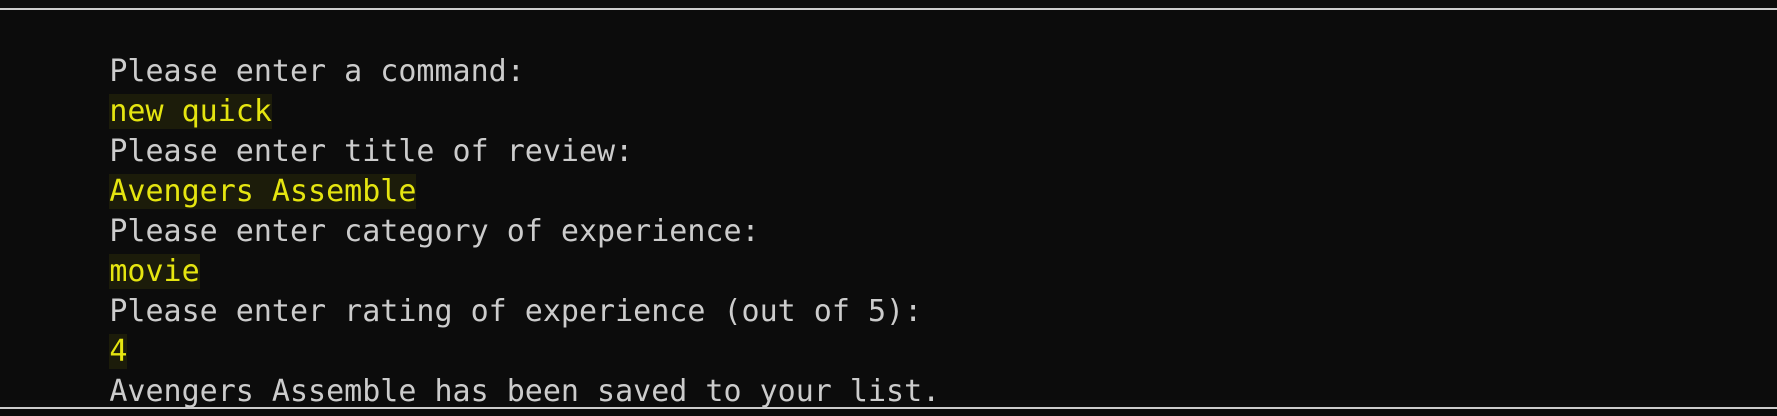  Describe the element at coordinates (888, 408) in the screenshot. I see `bottom-divider` at that location.